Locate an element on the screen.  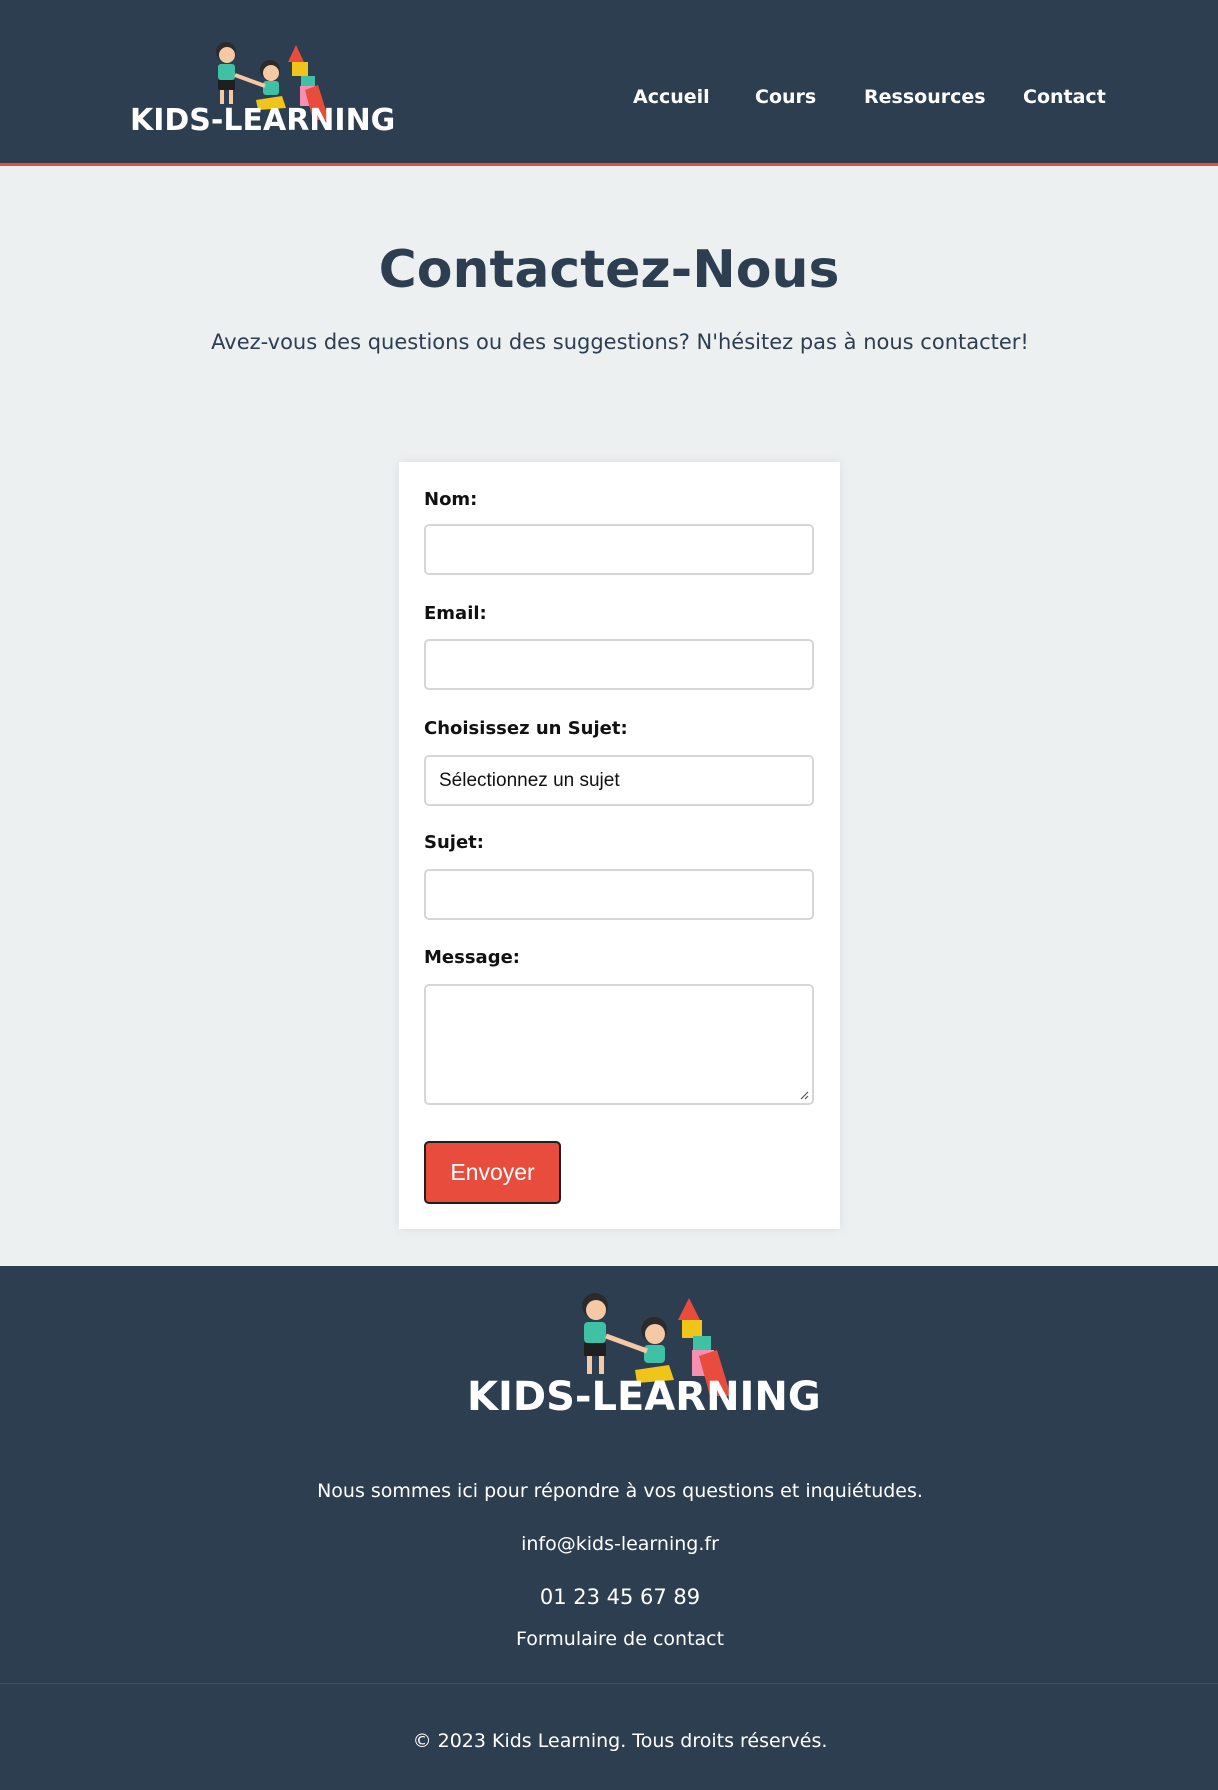
nav-item-contact: Contact is located at coordinates (1064, 97).